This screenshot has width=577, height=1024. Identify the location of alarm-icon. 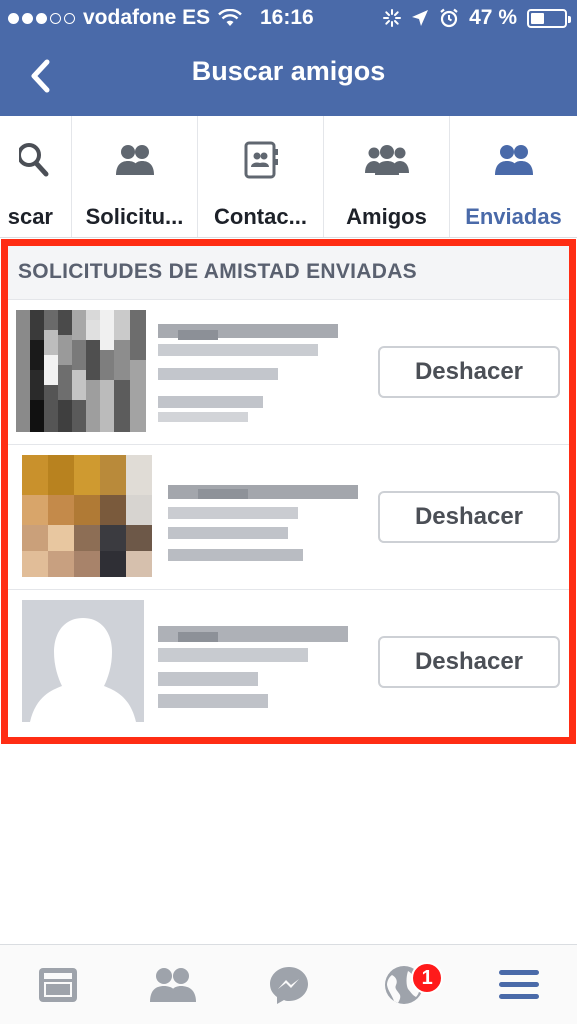
(449, 18).